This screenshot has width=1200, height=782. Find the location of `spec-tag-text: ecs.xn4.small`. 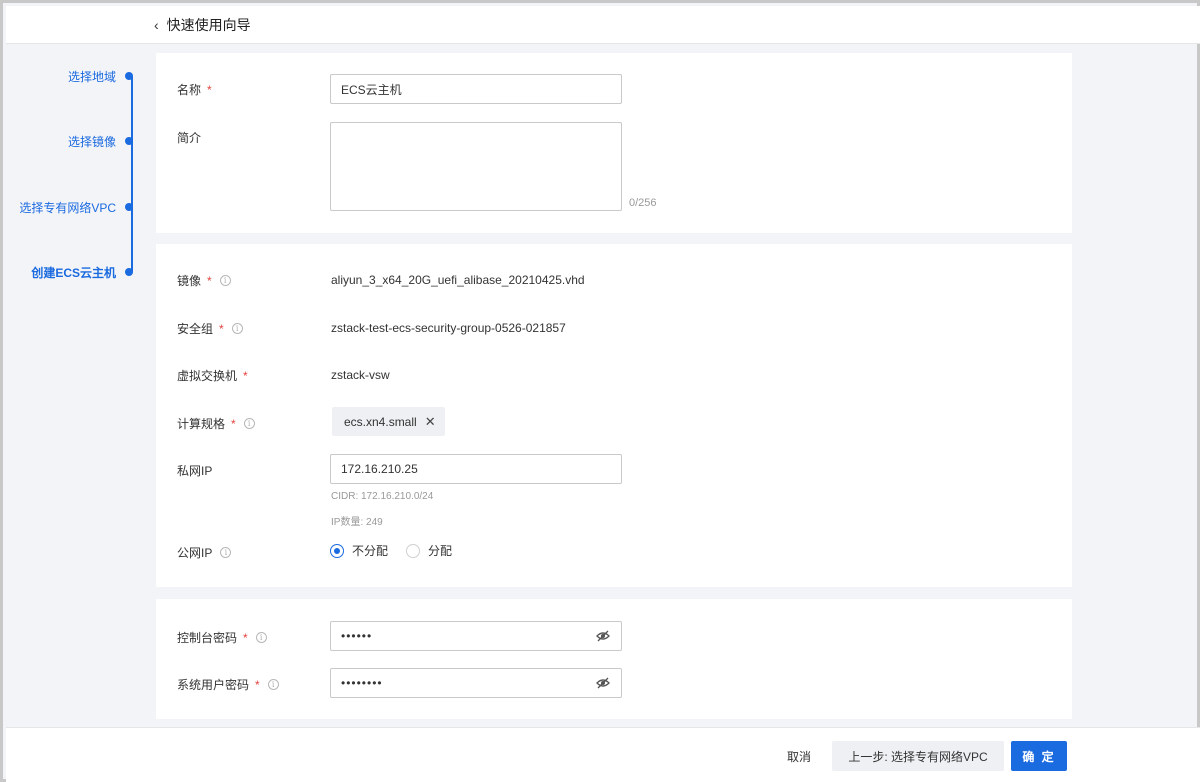

spec-tag-text: ecs.xn4.small is located at coordinates (380, 421).